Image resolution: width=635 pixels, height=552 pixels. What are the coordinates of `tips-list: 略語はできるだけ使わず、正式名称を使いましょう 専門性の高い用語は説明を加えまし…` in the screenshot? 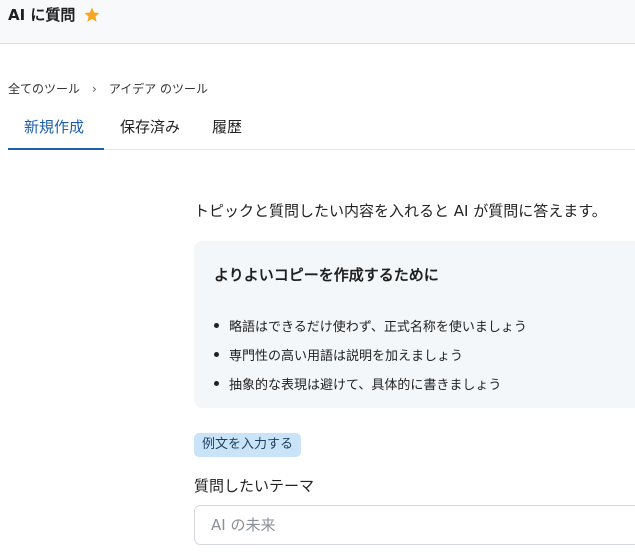 It's located at (370, 354).